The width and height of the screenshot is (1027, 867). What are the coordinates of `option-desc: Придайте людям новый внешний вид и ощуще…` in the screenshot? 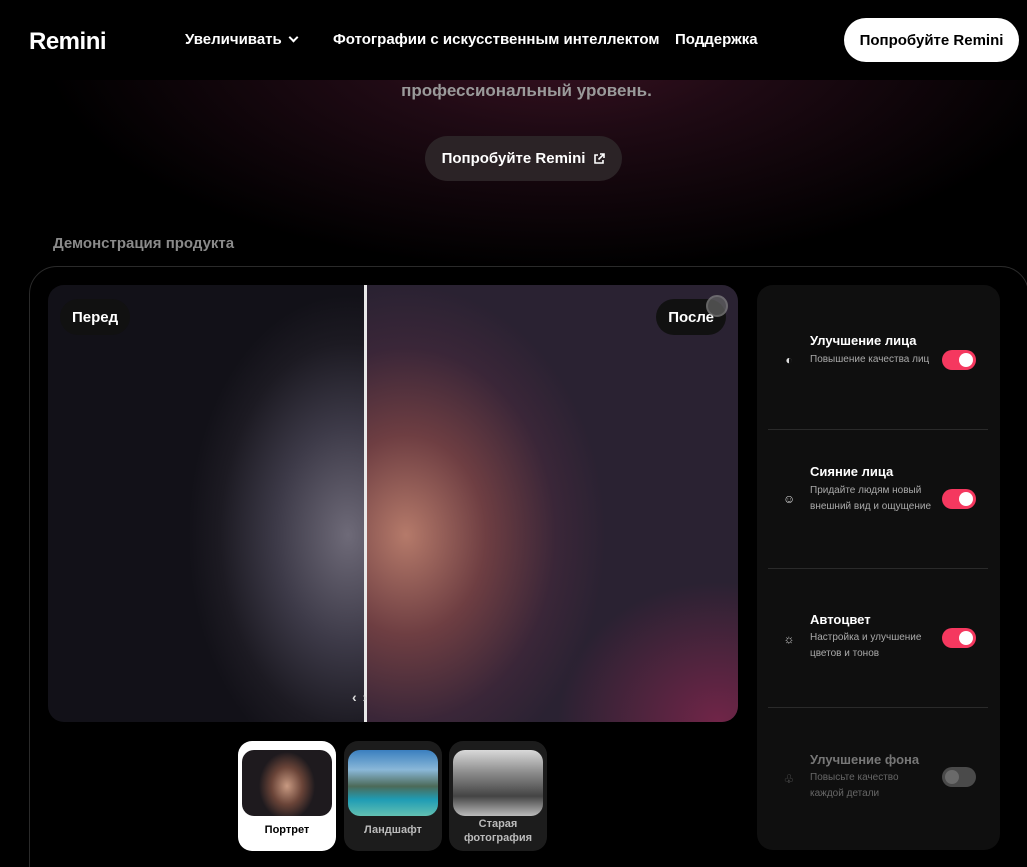 It's located at (871, 498).